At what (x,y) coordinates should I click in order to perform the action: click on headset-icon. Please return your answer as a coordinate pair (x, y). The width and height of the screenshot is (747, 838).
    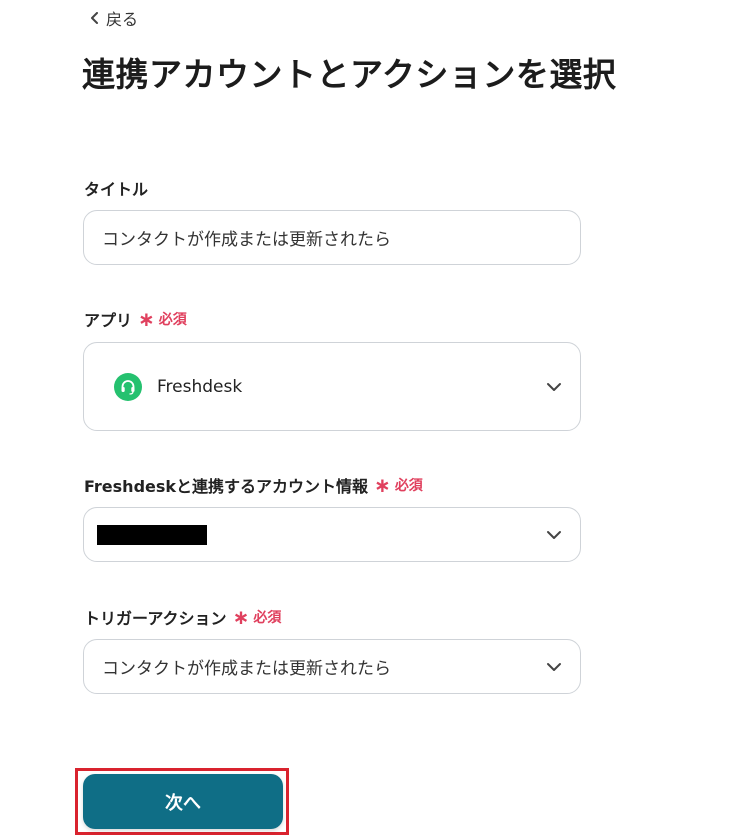
    Looking at the image, I should click on (128, 386).